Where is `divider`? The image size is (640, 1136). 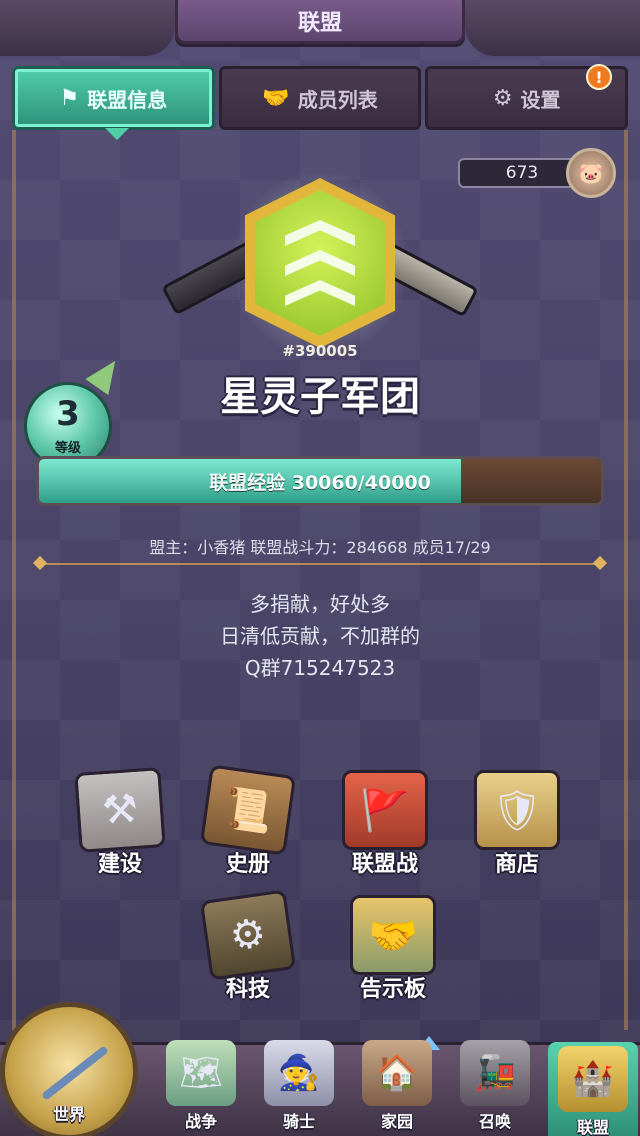
divider is located at coordinates (320, 564).